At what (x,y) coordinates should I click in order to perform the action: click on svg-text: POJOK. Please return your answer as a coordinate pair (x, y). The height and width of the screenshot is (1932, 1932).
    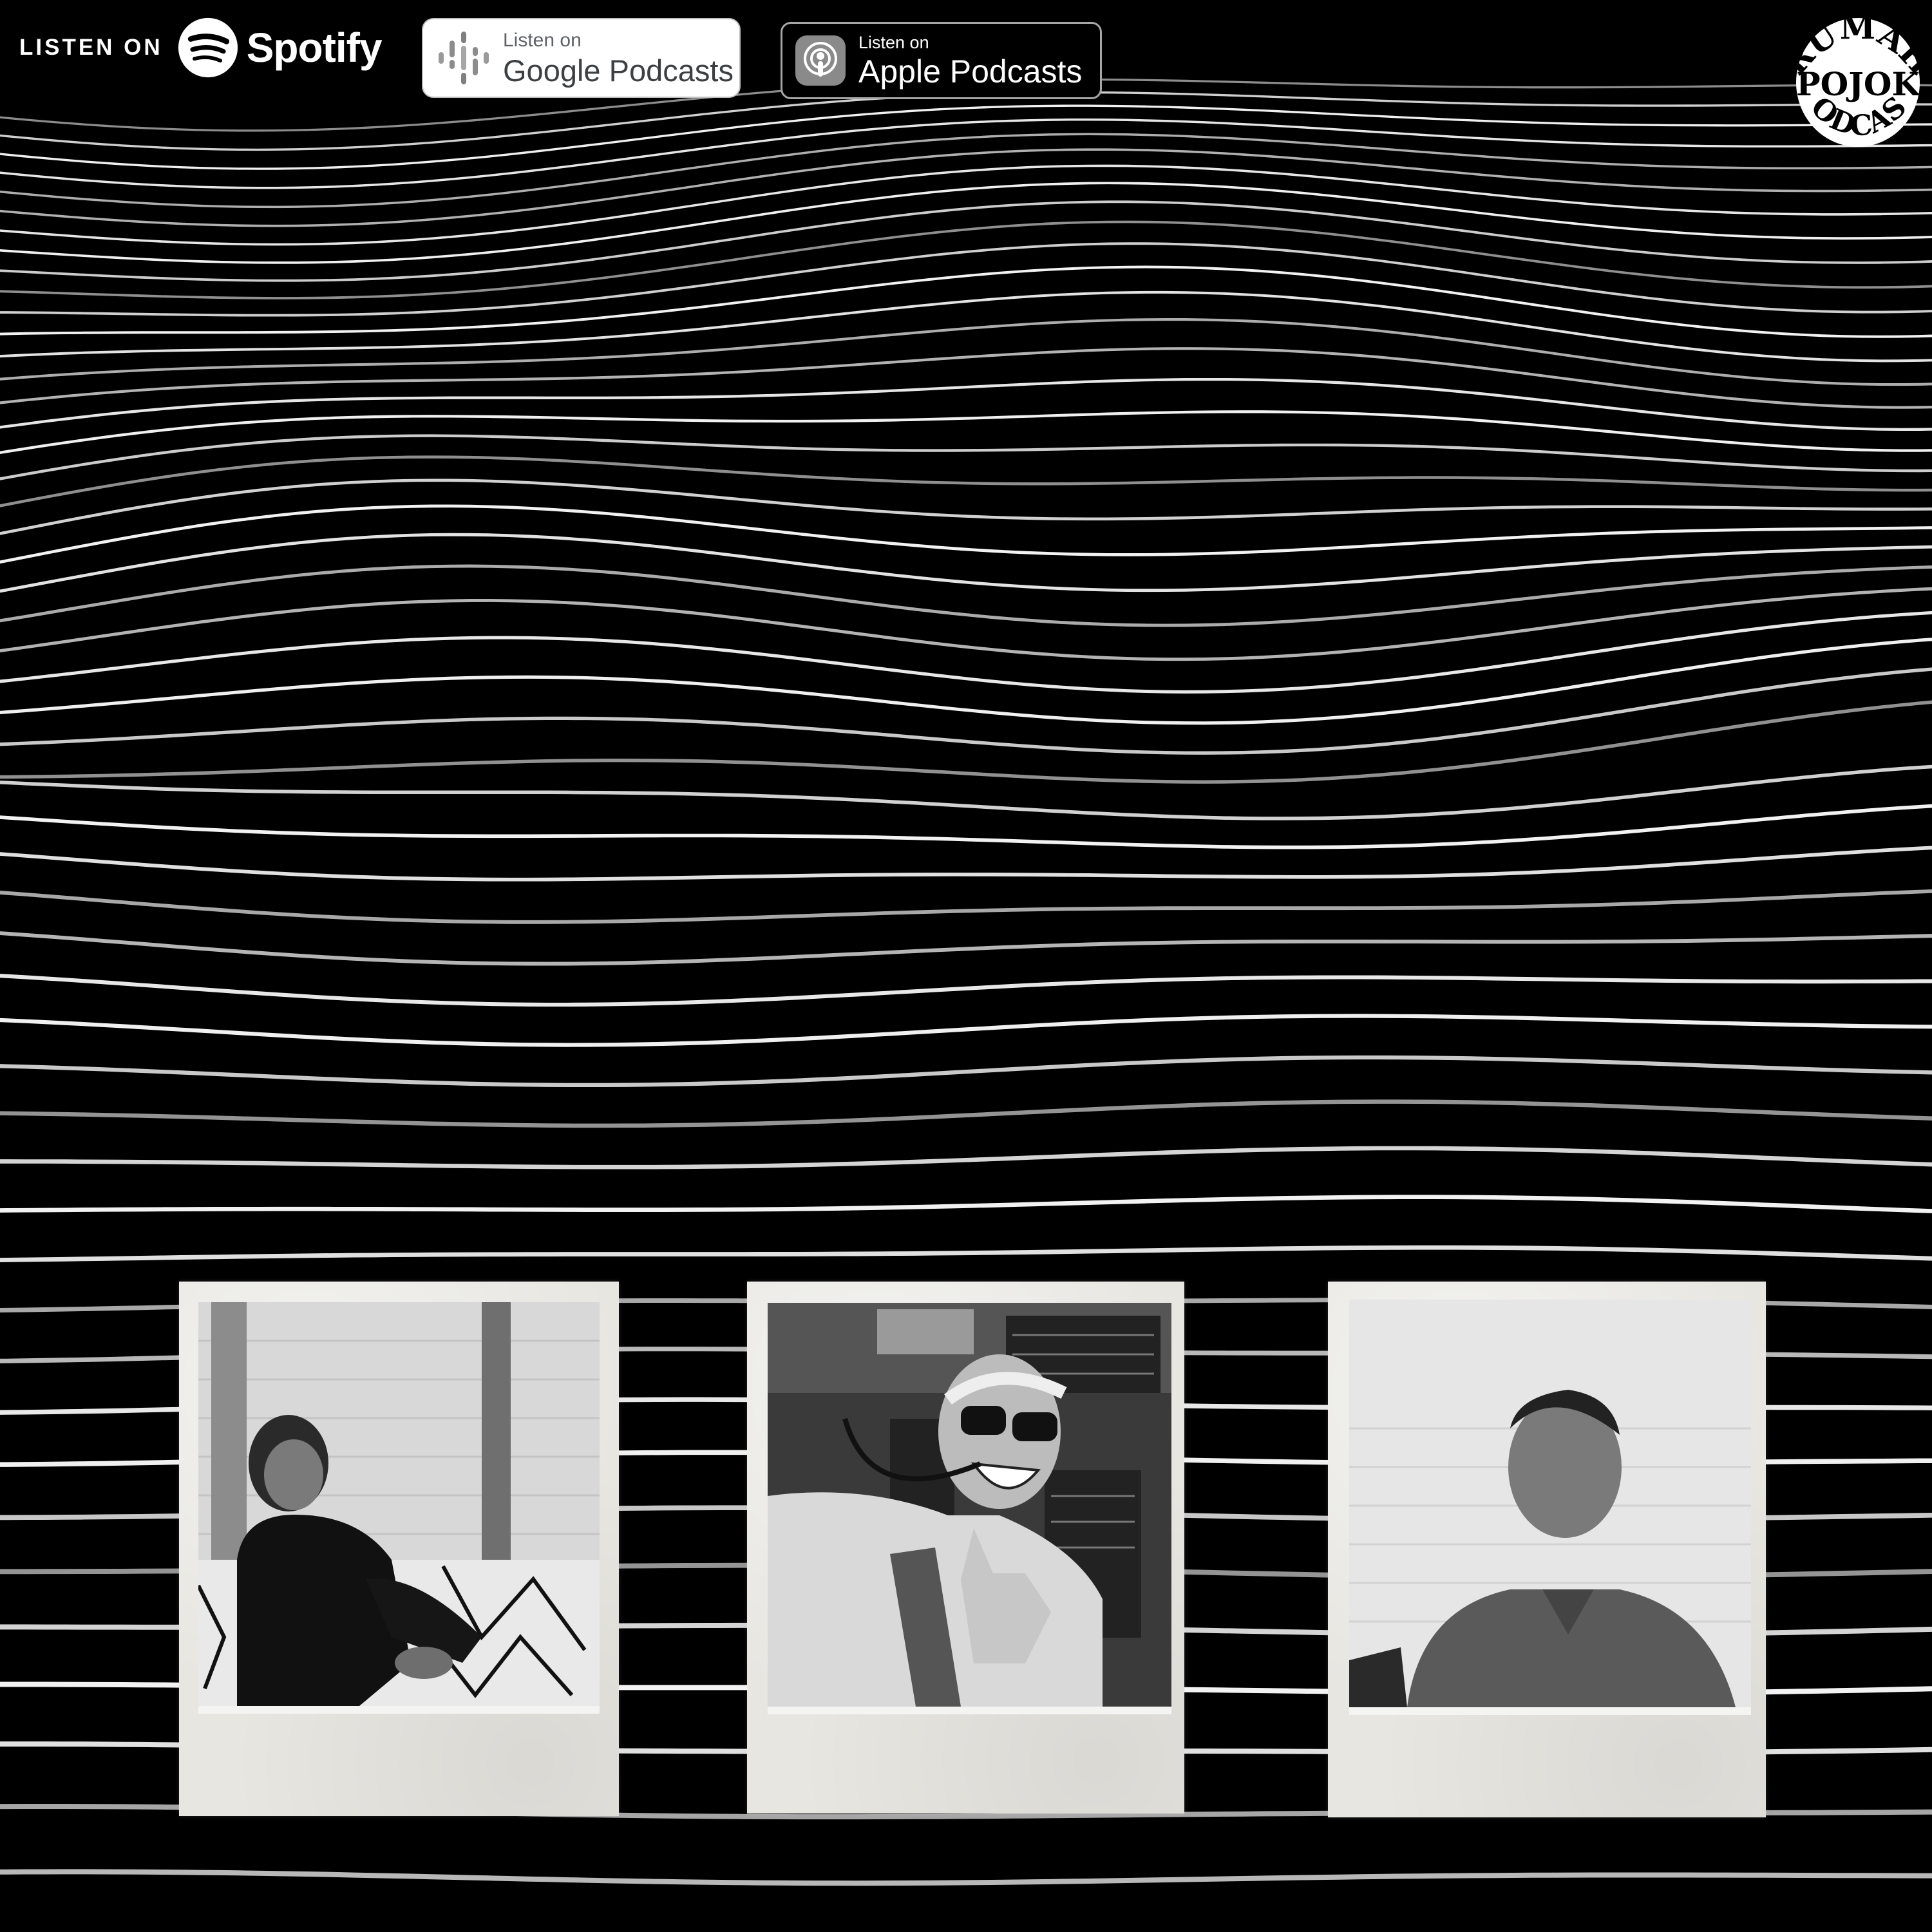
    Looking at the image, I should click on (1858, 84).